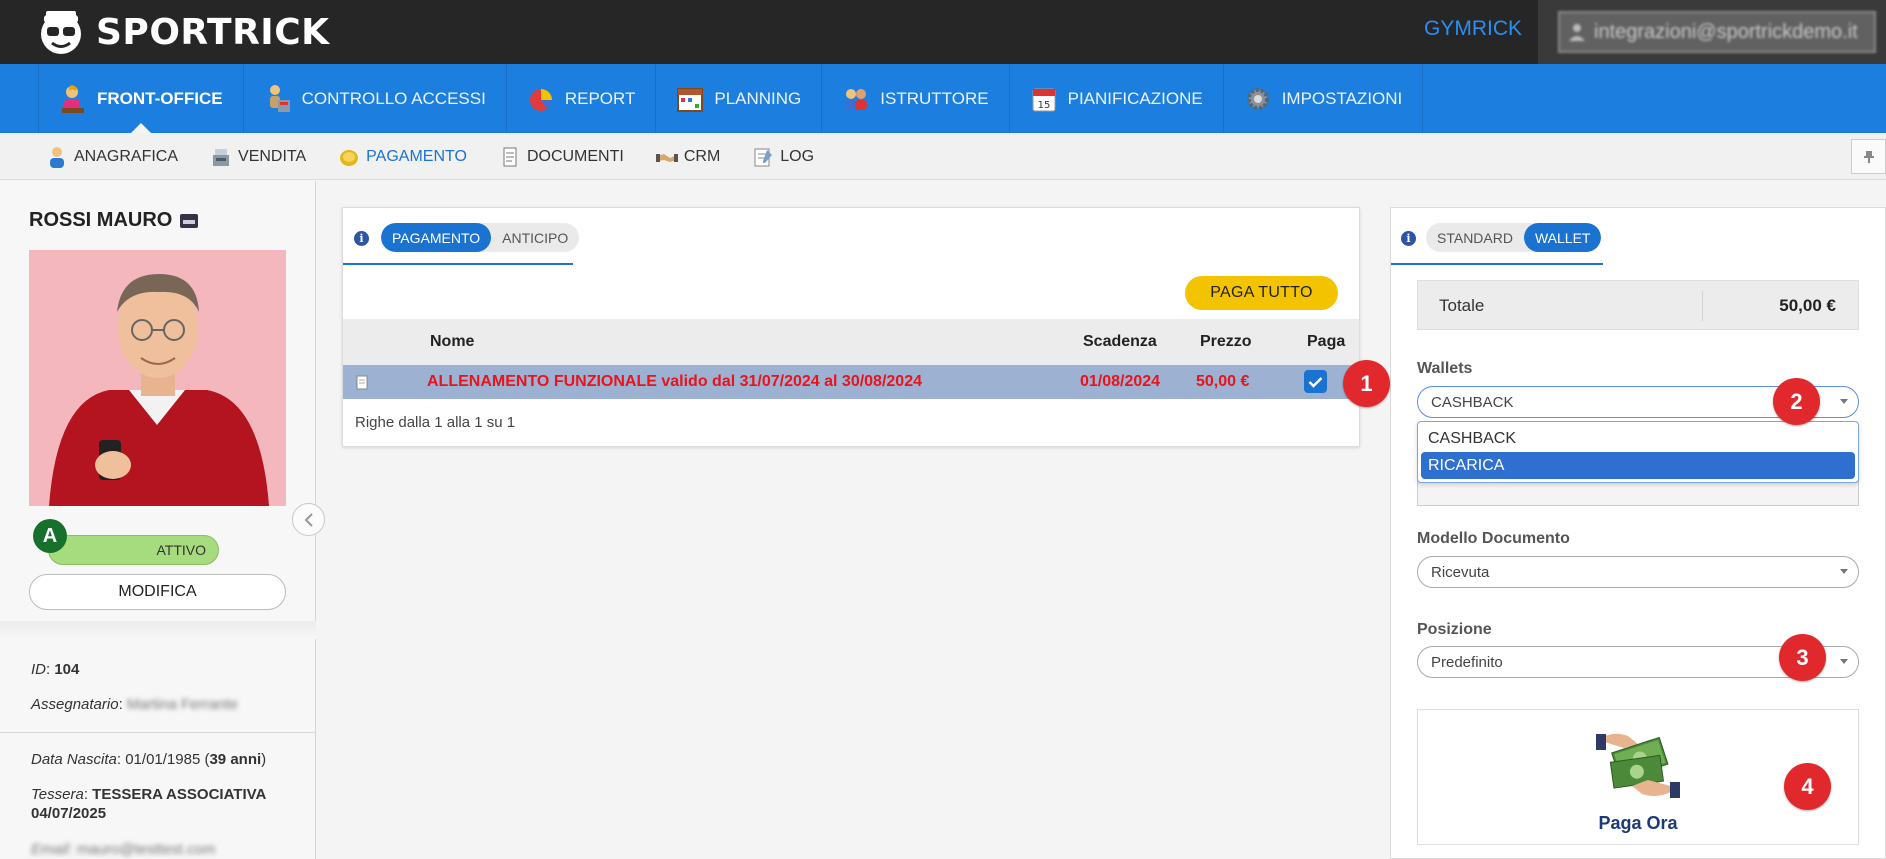  What do you see at coordinates (157, 592) in the screenshot?
I see `modify-button: MODIFICA` at bounding box center [157, 592].